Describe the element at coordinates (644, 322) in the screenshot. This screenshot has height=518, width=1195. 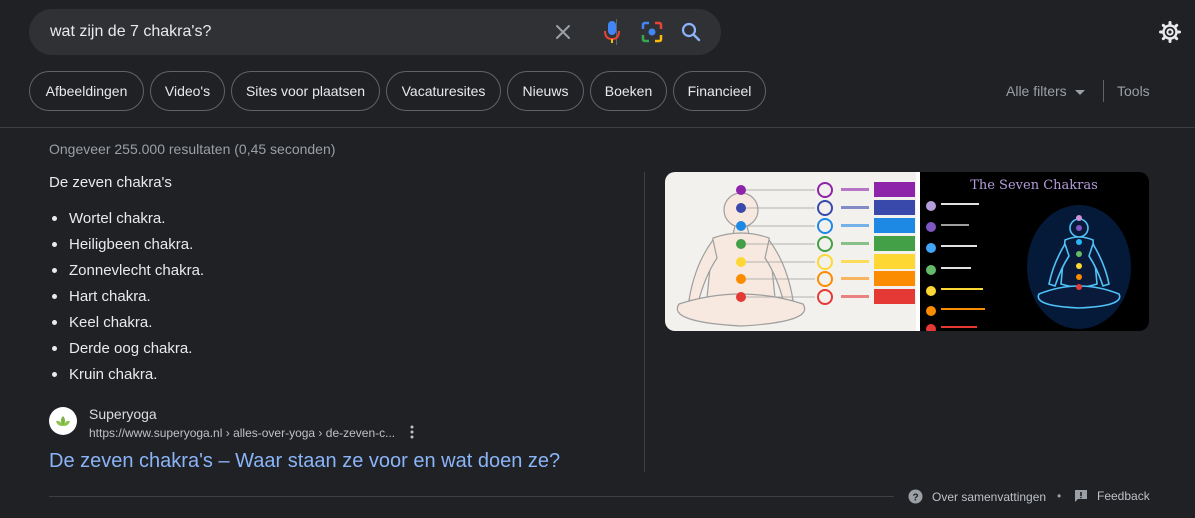
I see `snippet-column-divider` at that location.